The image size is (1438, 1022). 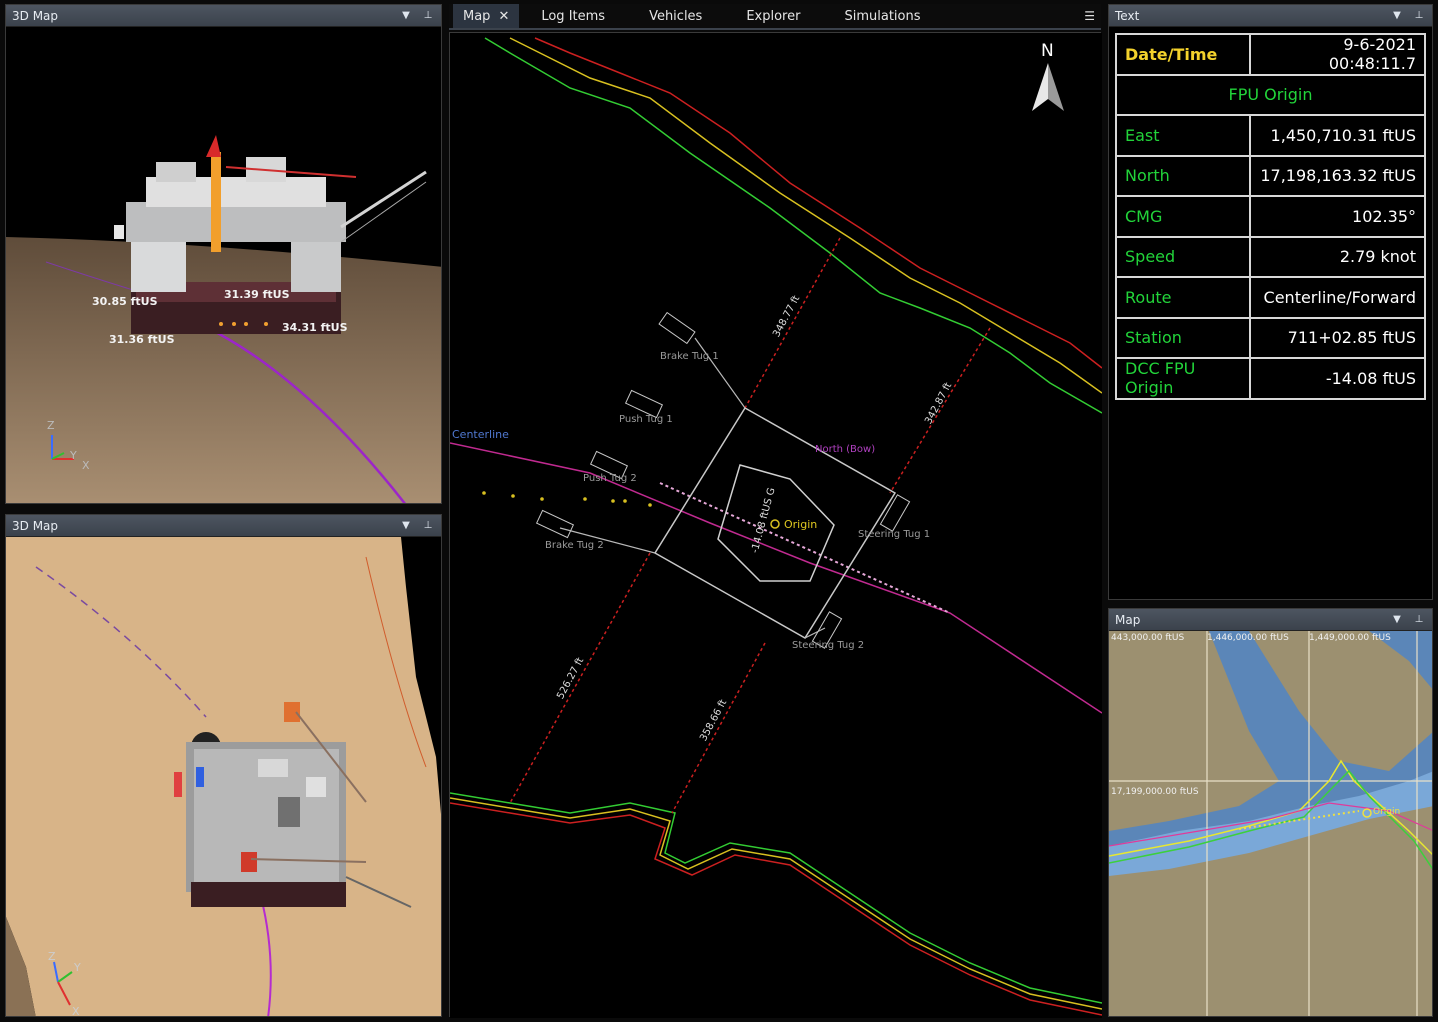 I want to click on axis-label: 17,199,000.00 ftUS, so click(x=1155, y=792).